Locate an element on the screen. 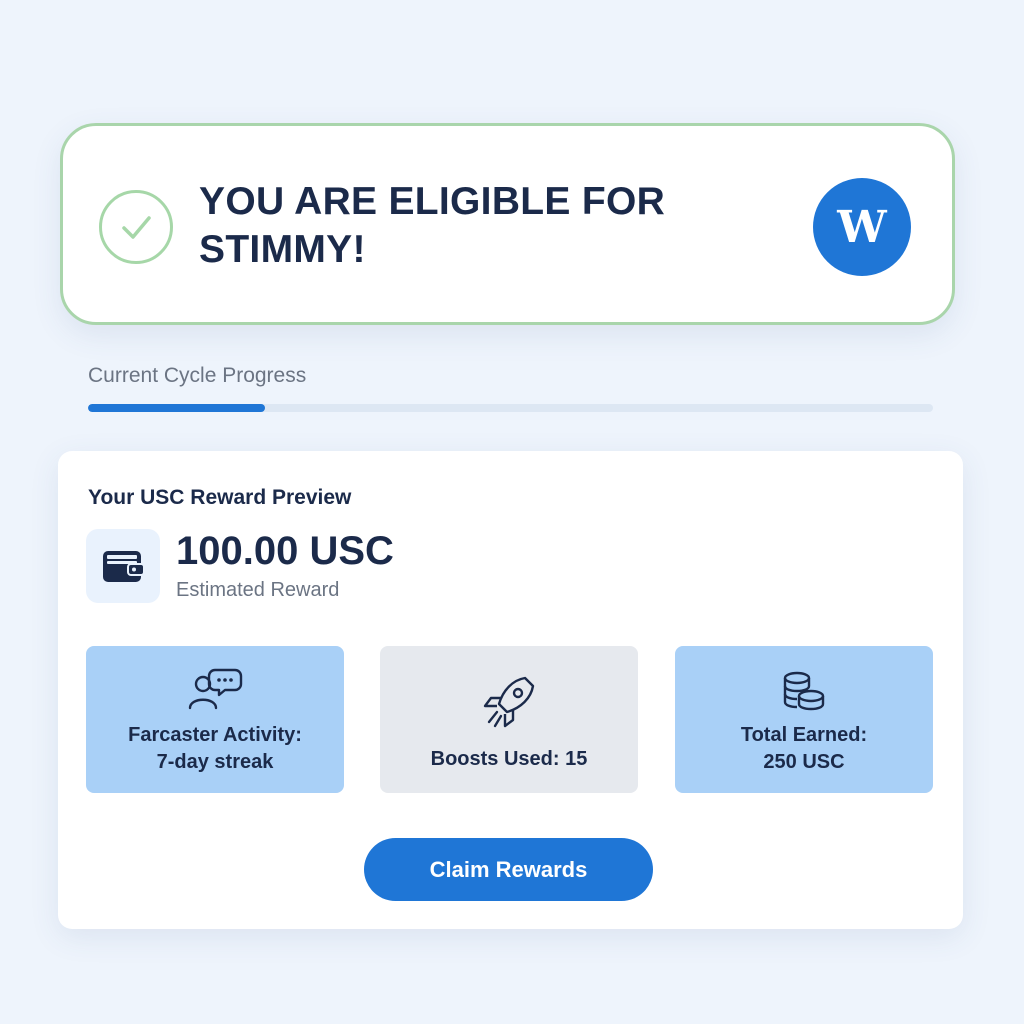 The width and height of the screenshot is (1024, 1024). reward-card-title: Your USC Reward Preview is located at coordinates (220, 497).